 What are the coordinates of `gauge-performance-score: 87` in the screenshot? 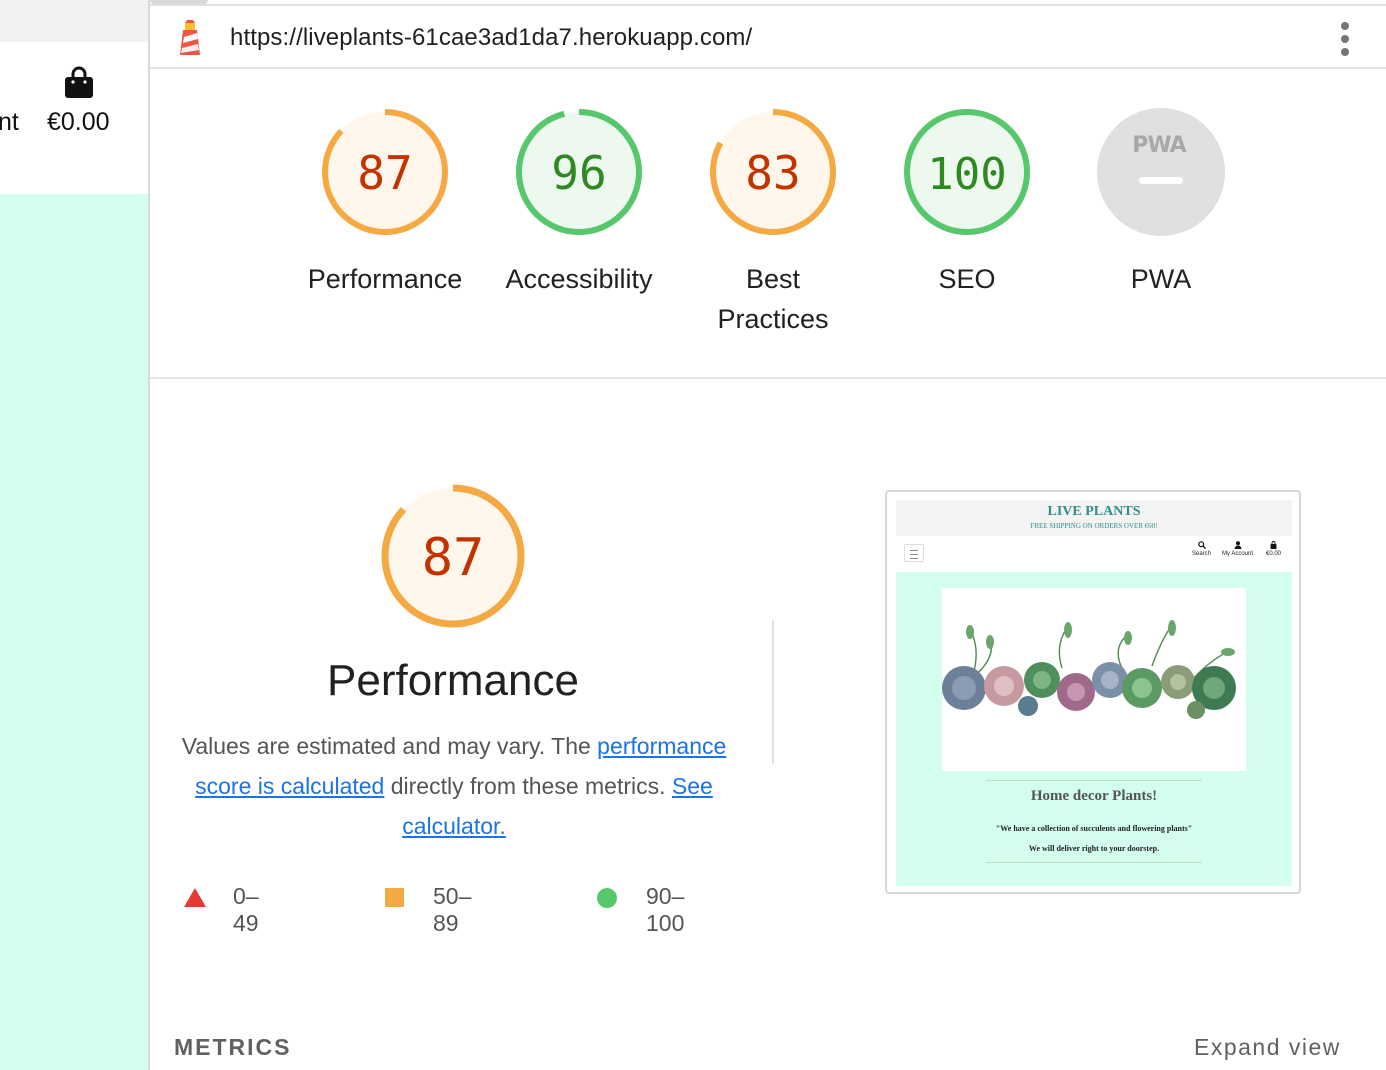 It's located at (384, 173).